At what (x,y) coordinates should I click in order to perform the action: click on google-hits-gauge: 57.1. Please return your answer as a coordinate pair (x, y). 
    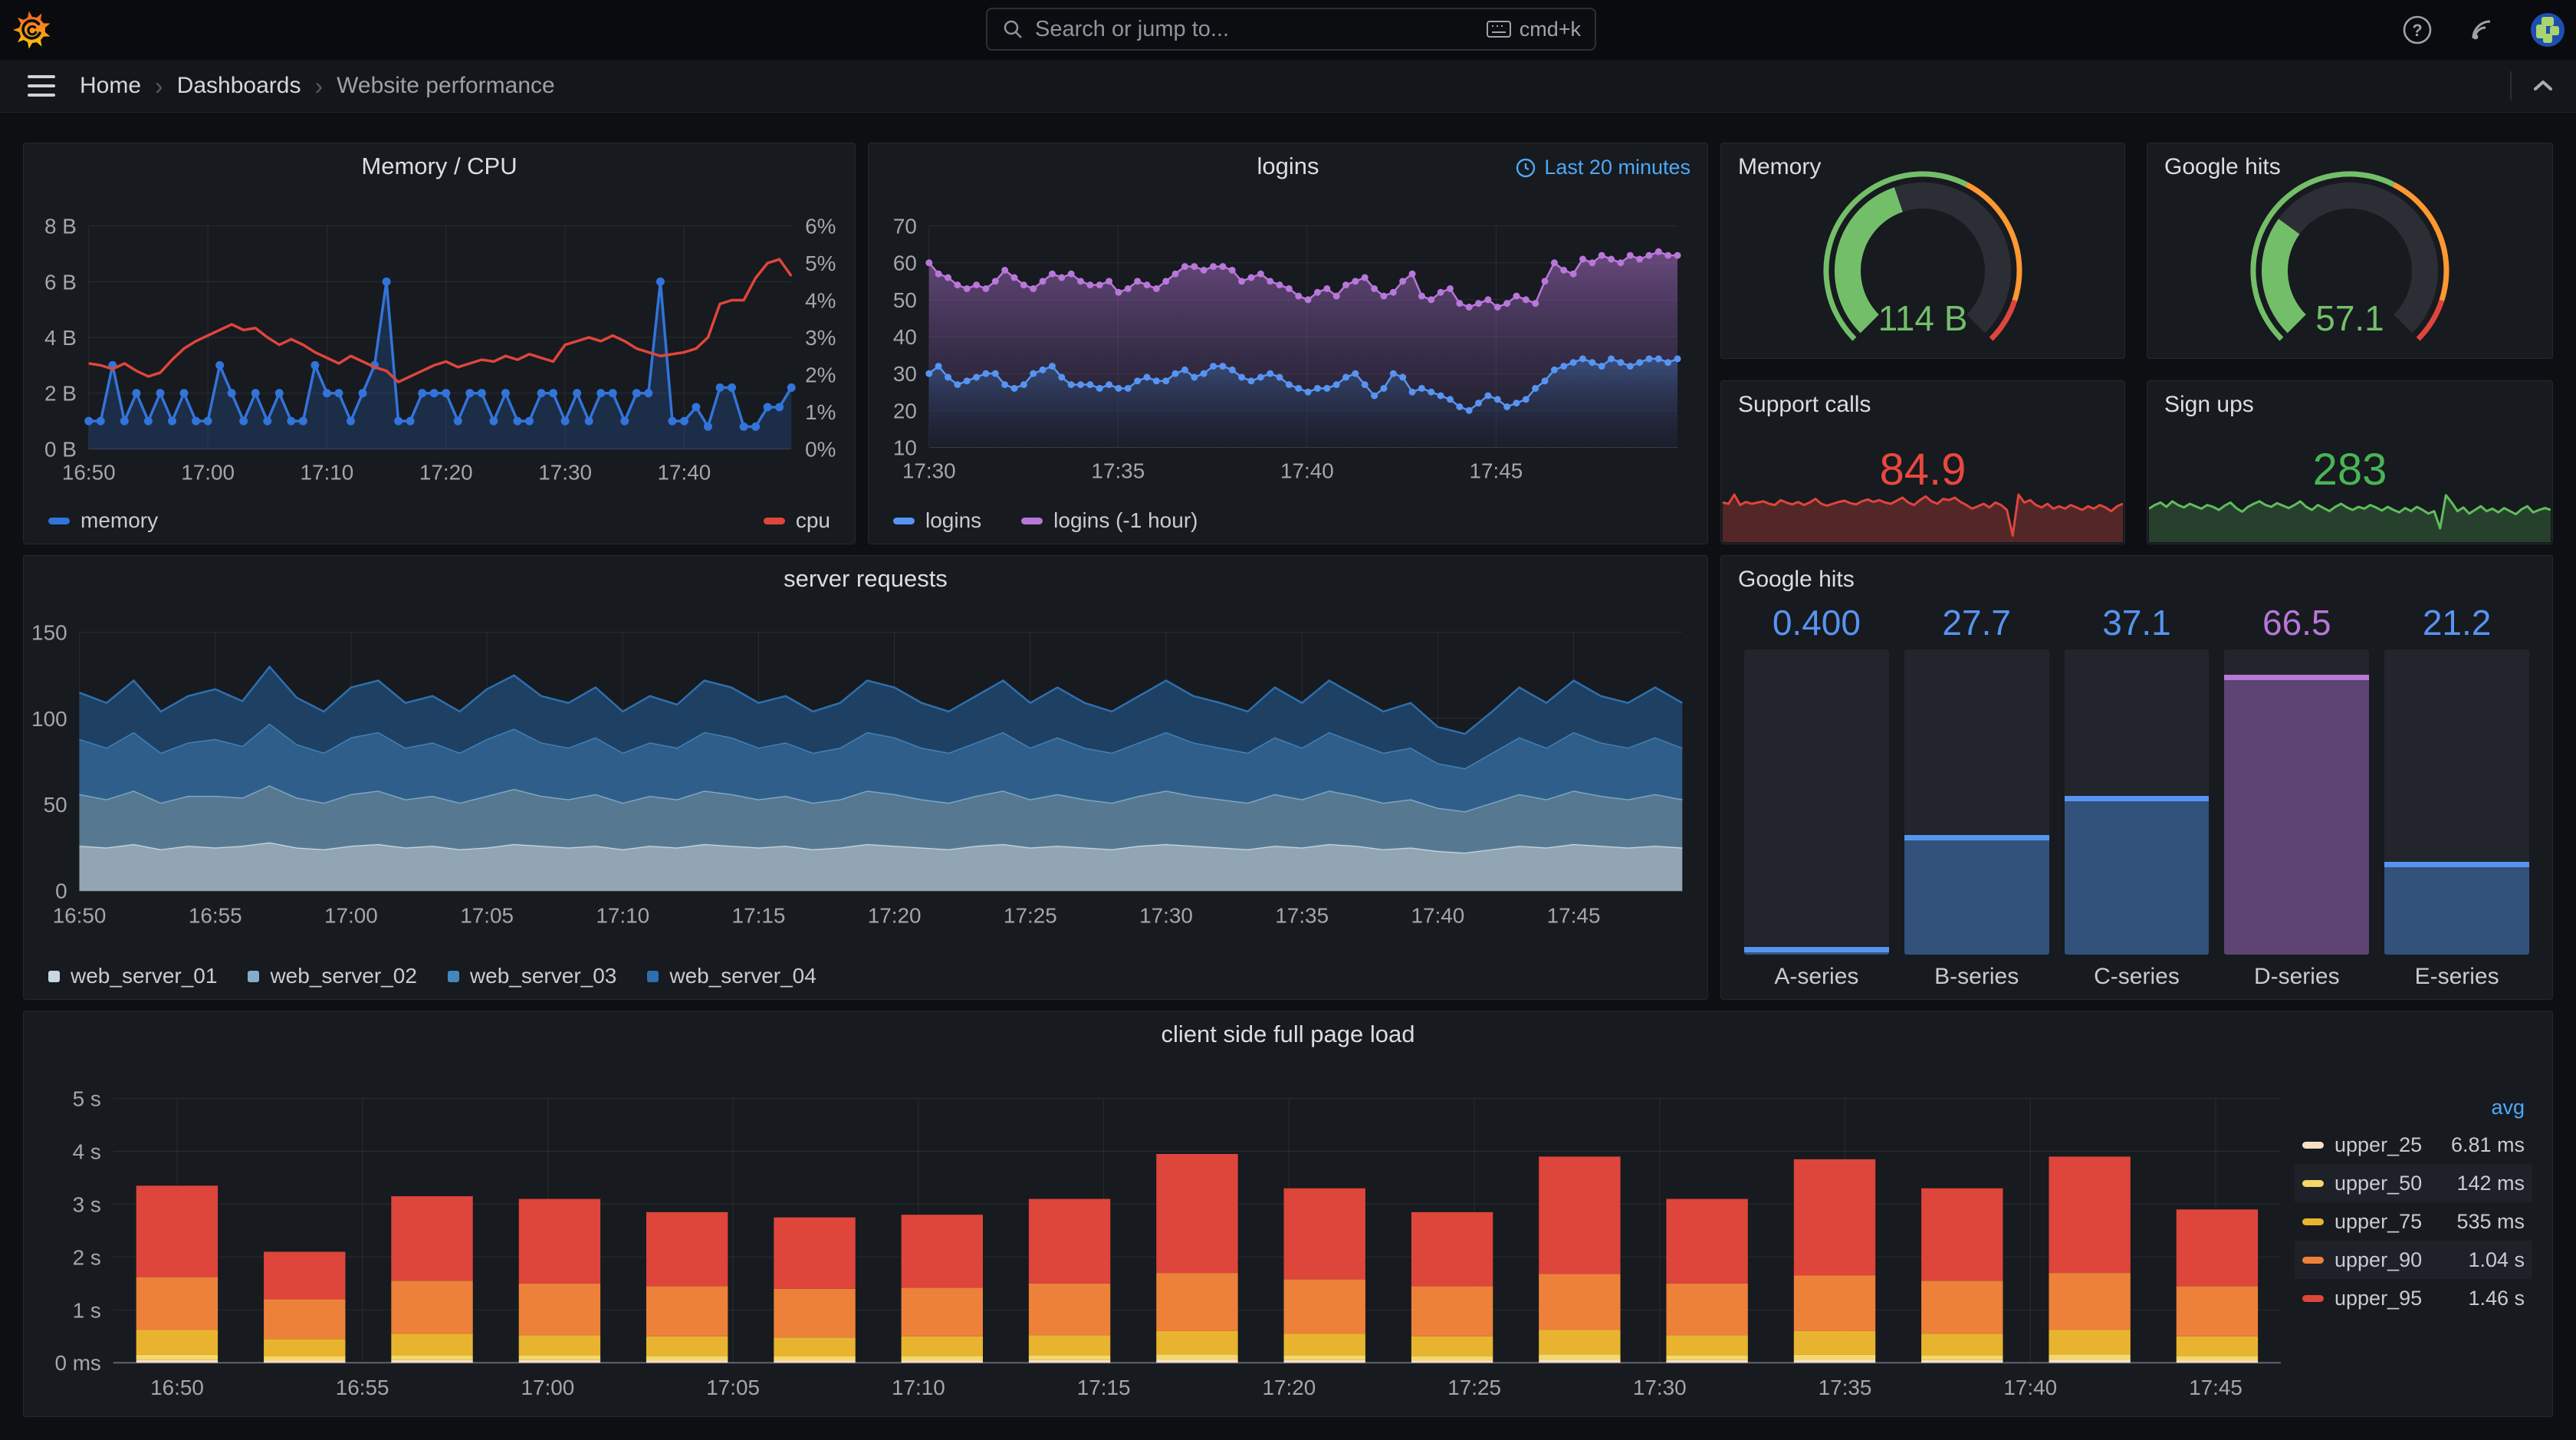
    Looking at the image, I should click on (2350, 256).